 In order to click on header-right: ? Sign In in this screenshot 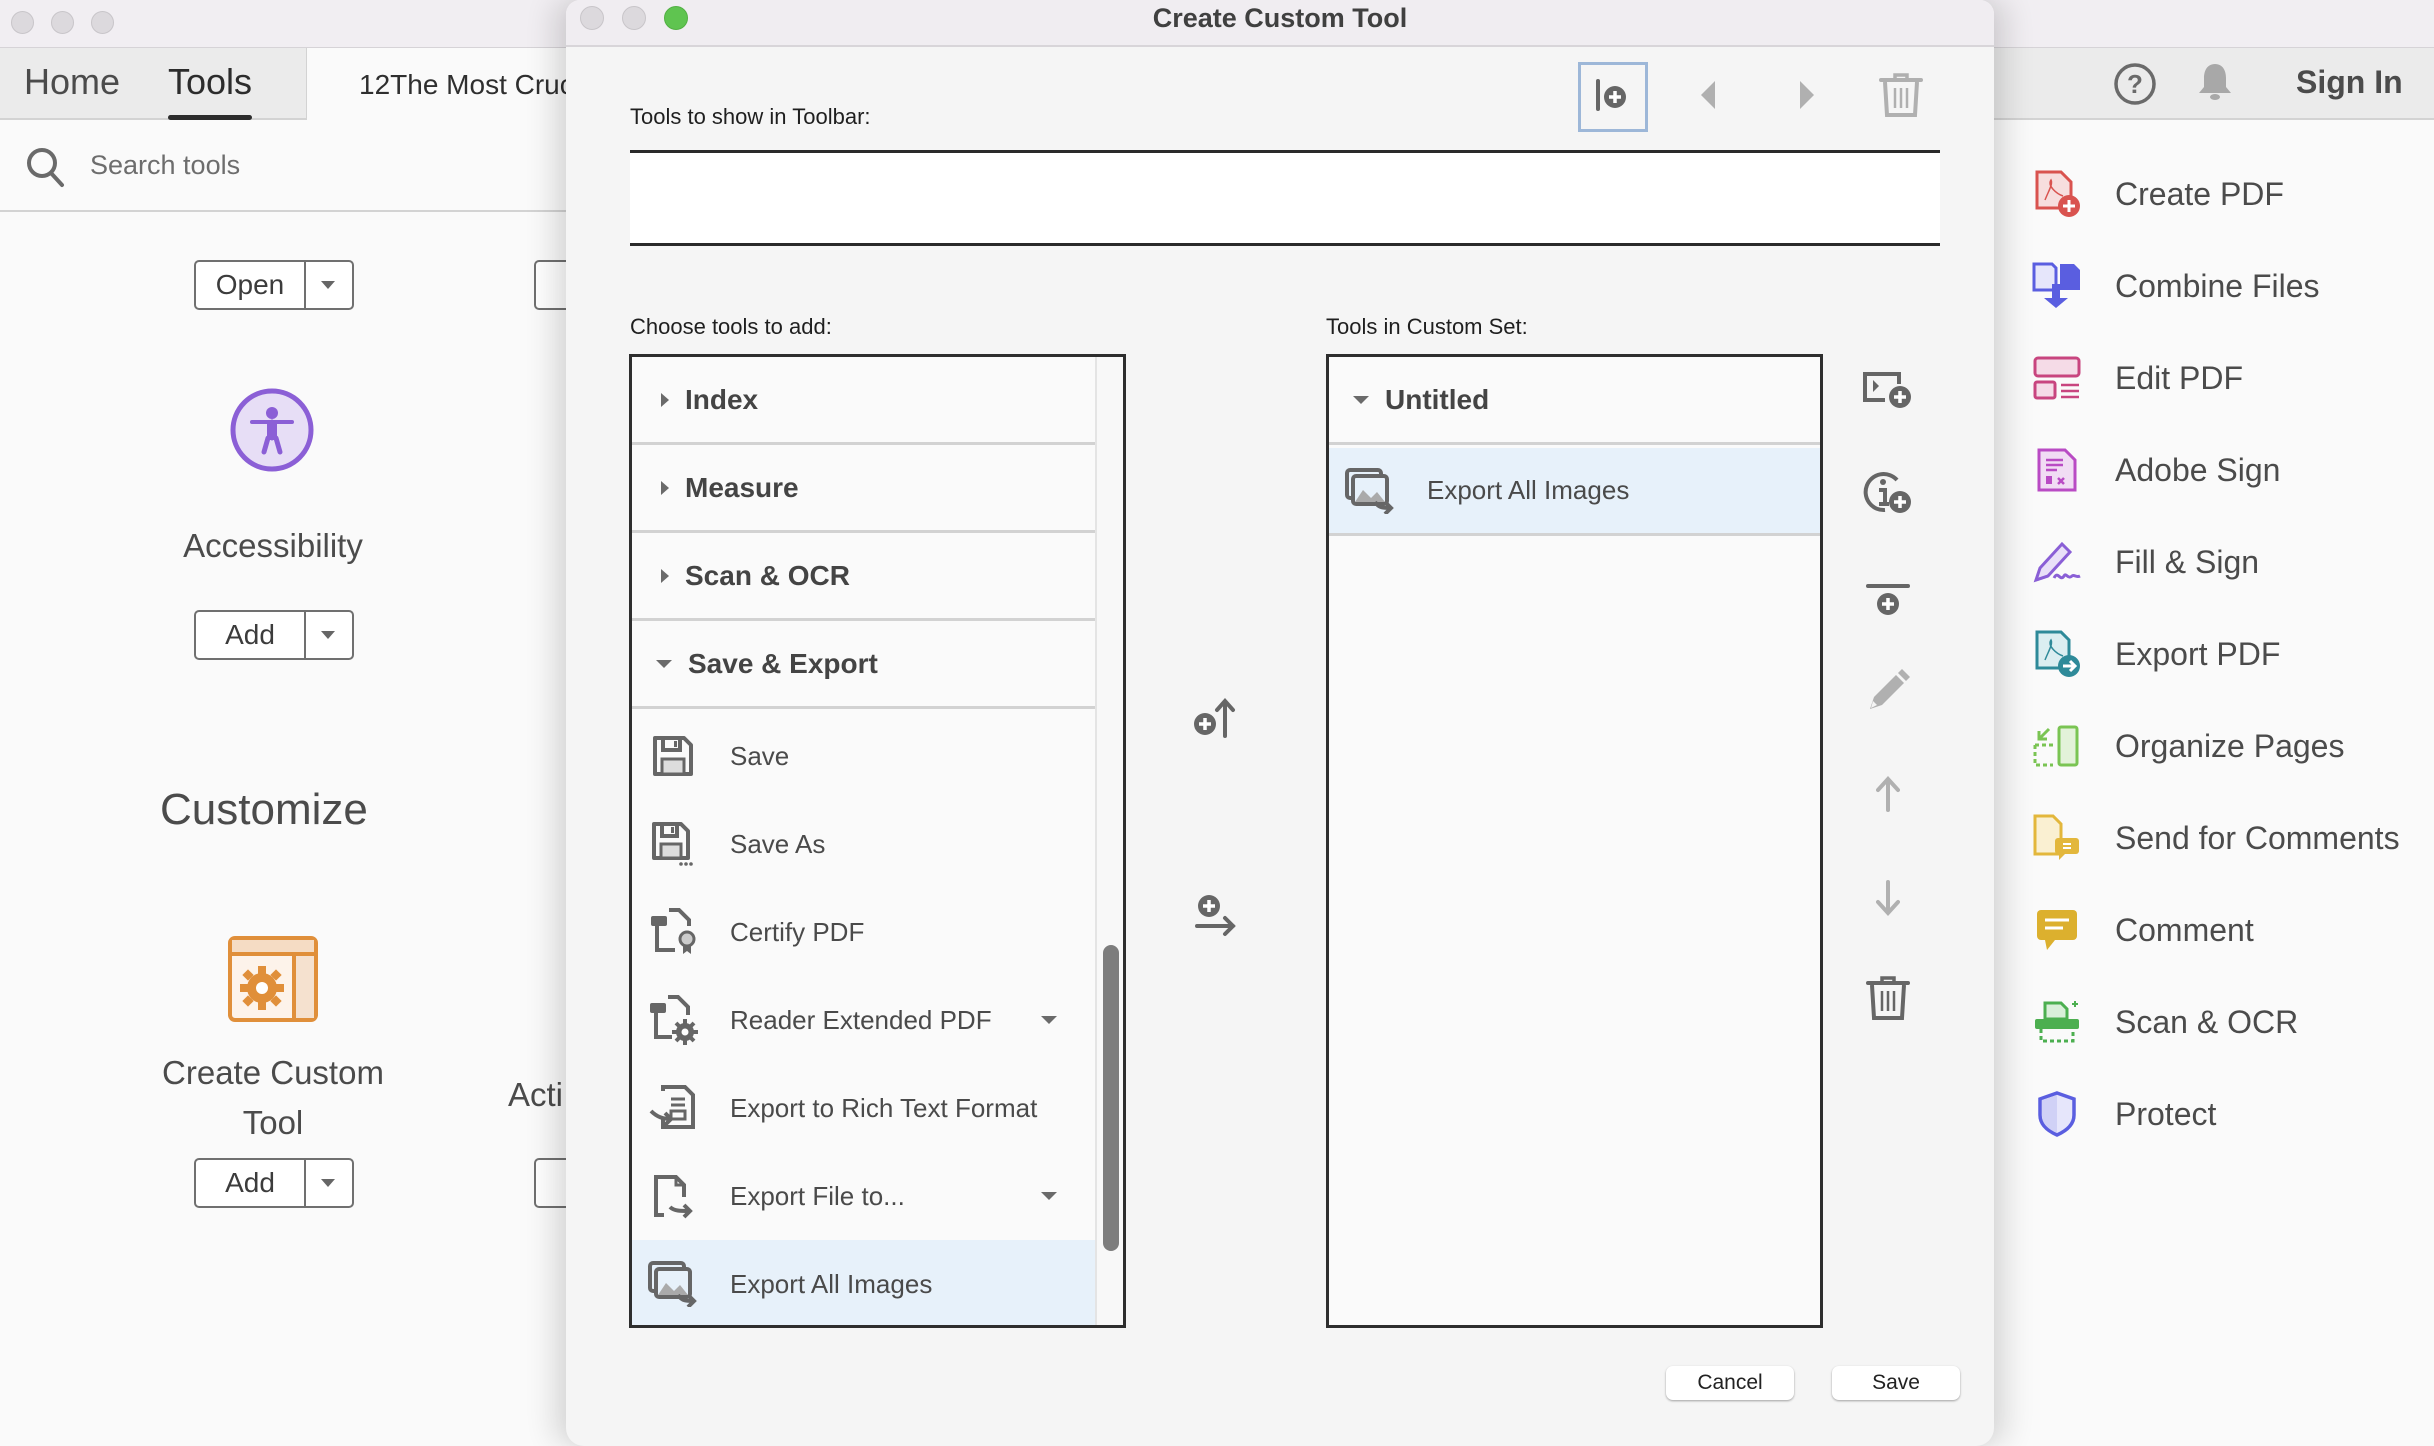, I will do `click(2213, 84)`.